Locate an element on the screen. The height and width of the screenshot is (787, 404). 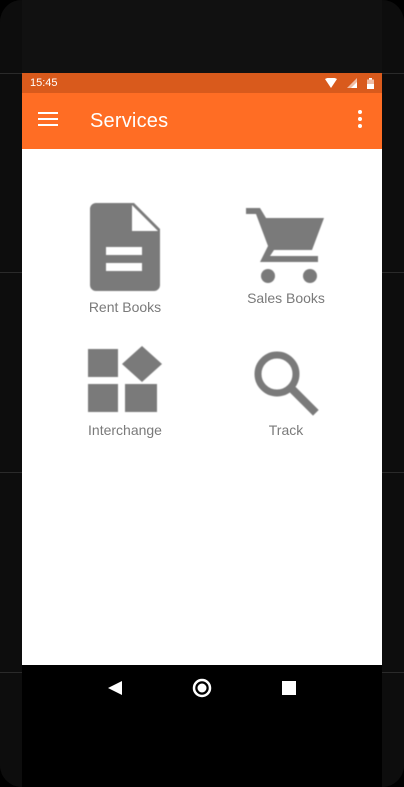
search-icon is located at coordinates (286, 382).